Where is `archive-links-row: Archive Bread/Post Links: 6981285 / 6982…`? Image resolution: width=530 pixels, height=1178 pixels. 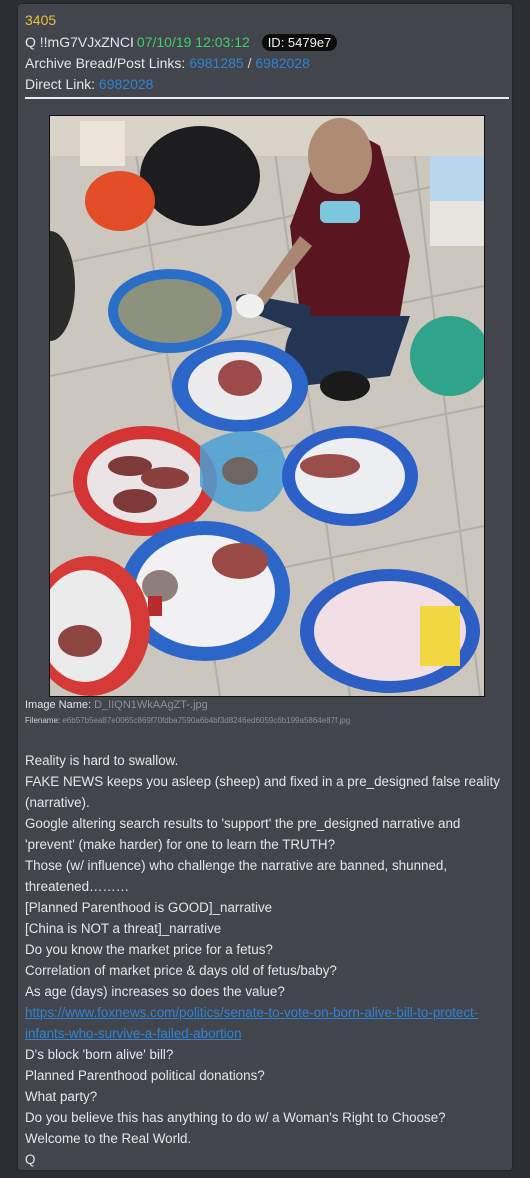
archive-links-row: Archive Bread/Post Links: 6981285 / 6982… is located at coordinates (167, 63).